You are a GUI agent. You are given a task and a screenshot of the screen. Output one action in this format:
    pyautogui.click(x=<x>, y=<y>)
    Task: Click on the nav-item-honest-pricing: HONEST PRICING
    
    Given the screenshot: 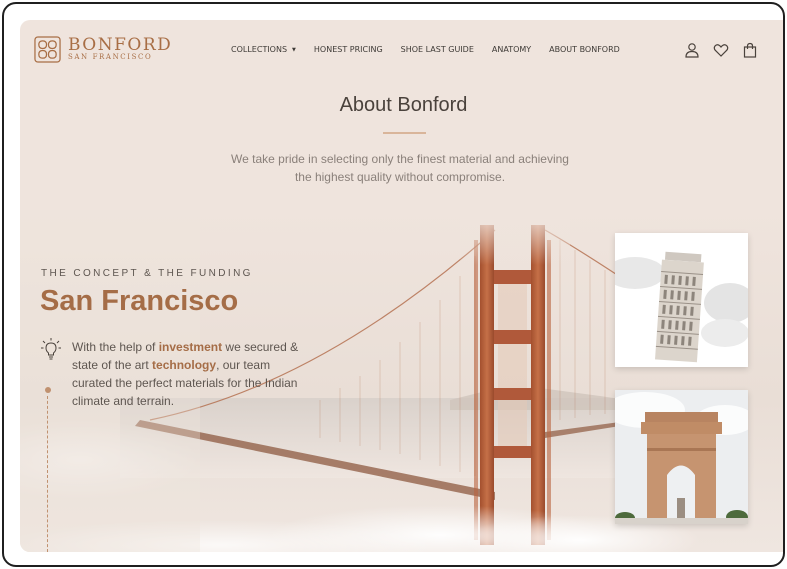 What is the action you would take?
    pyautogui.click(x=348, y=49)
    